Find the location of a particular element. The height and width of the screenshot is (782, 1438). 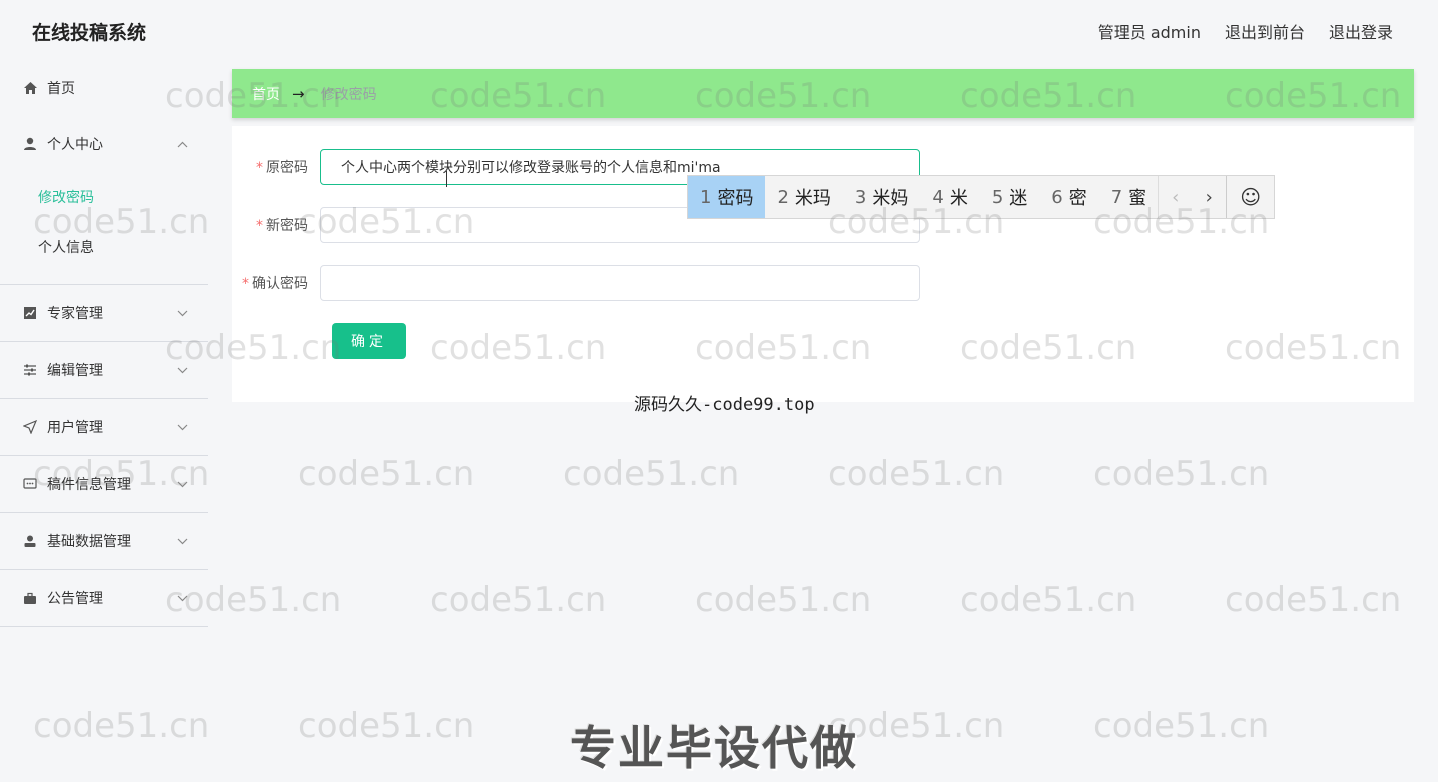

message-icon is located at coordinates (30, 484).